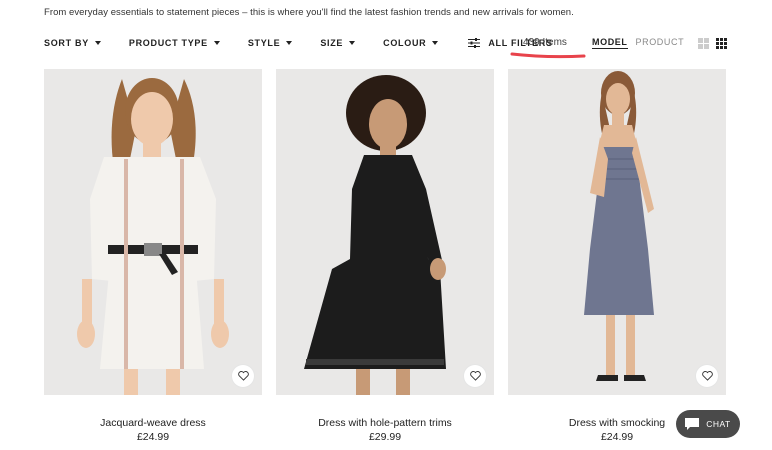  I want to click on sliders-icon, so click(474, 43).